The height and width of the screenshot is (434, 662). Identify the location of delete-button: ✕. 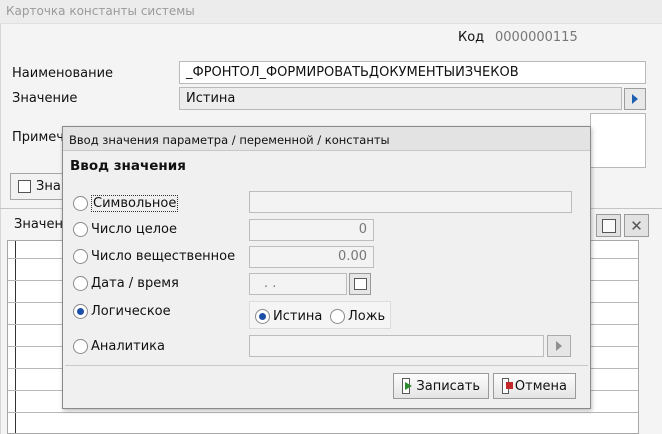
(636, 225).